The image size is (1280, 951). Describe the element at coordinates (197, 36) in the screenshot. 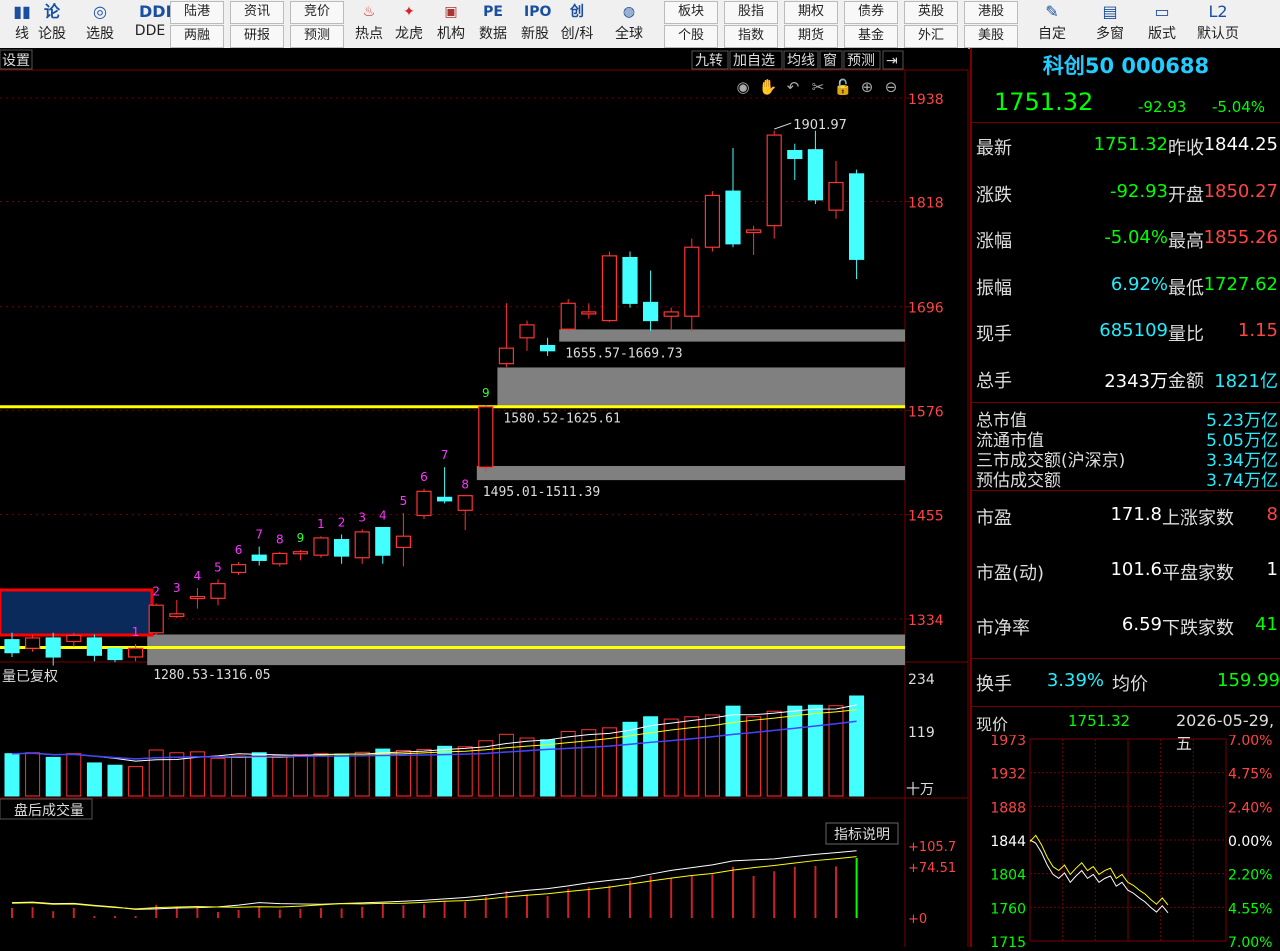

I see `toolbar-pair-bottom-button: 两融` at that location.